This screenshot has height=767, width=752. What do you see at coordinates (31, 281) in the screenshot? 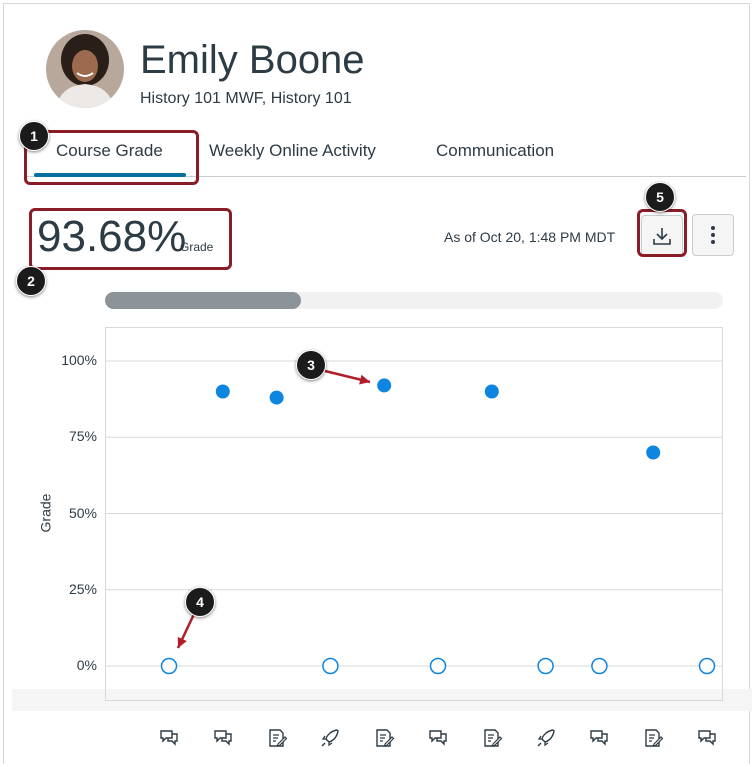
I see `callout-badge-2: 2` at bounding box center [31, 281].